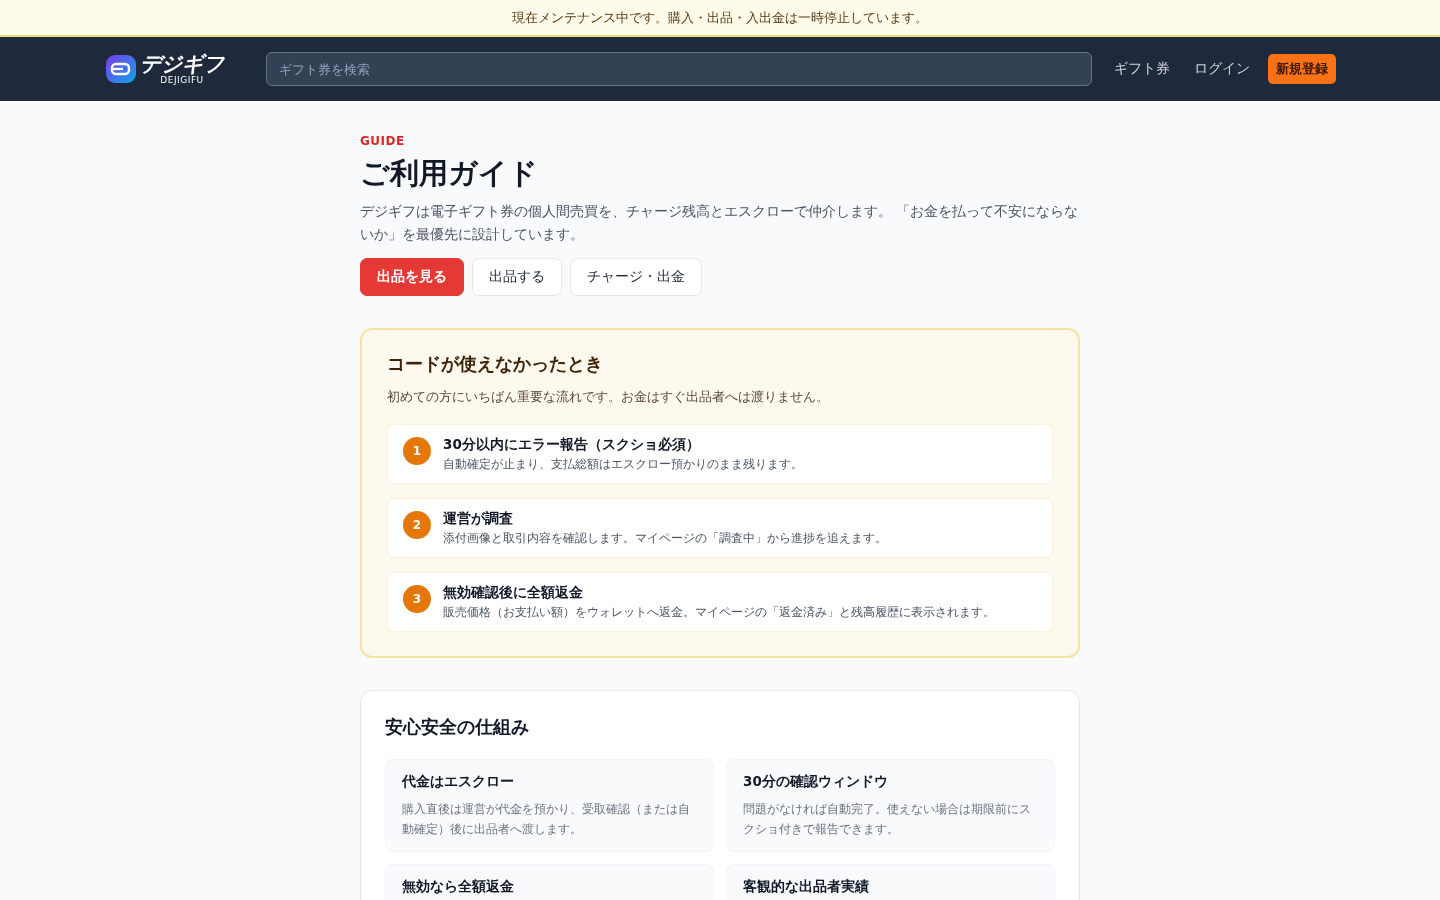 This screenshot has width=1440, height=900. I want to click on action-button: 出品する, so click(517, 277).